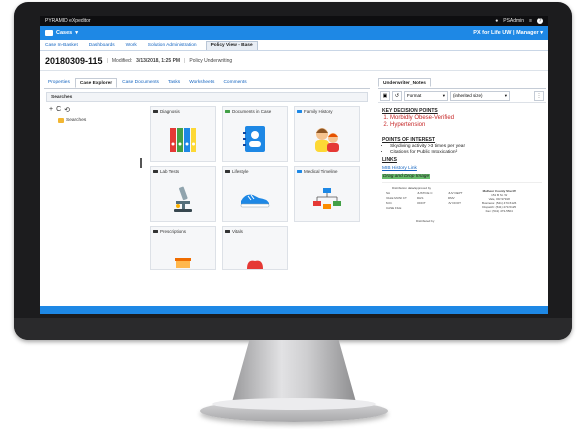  Describe the element at coordinates (513, 21) in the screenshot. I see `user-menu: PSAdmin` at that location.